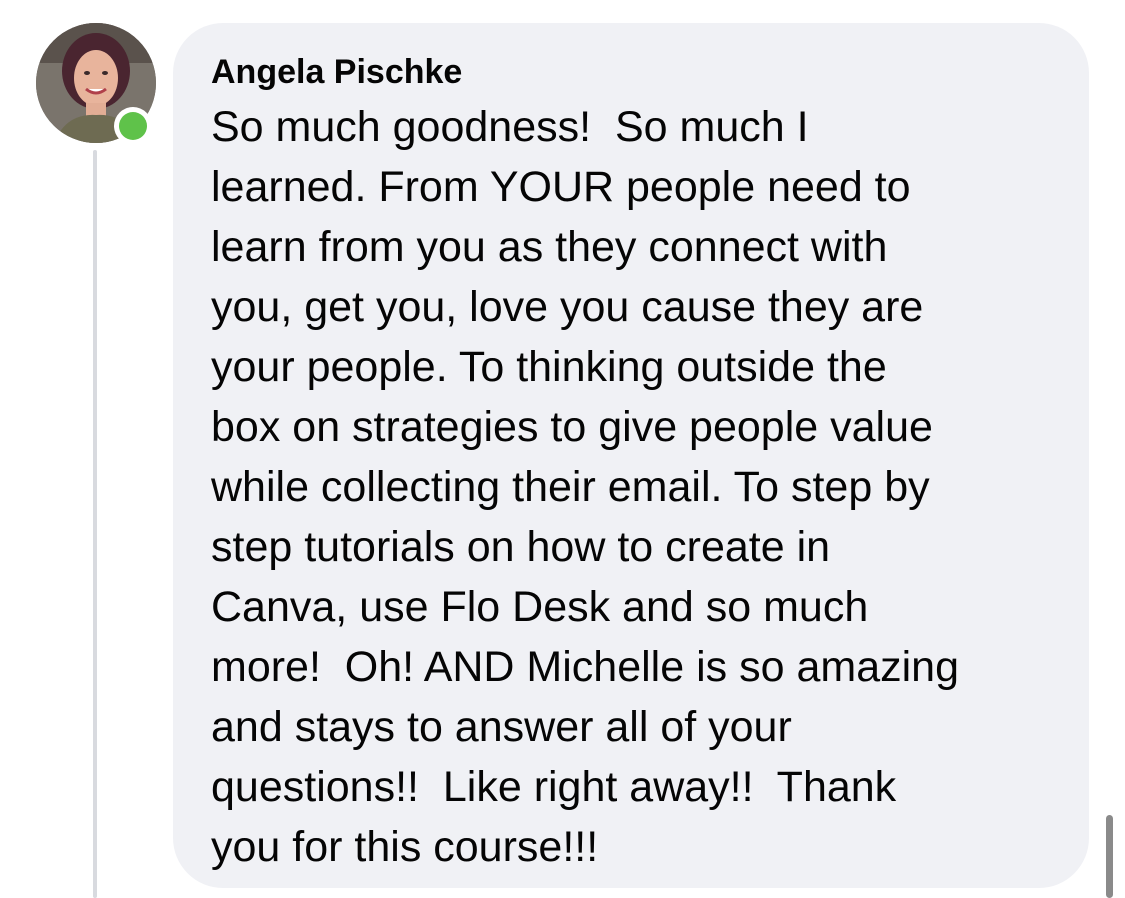 The width and height of the screenshot is (1125, 898). What do you see at coordinates (540, 607) in the screenshot?
I see `comment-text-line: Canva, use Flo Desk and so much` at bounding box center [540, 607].